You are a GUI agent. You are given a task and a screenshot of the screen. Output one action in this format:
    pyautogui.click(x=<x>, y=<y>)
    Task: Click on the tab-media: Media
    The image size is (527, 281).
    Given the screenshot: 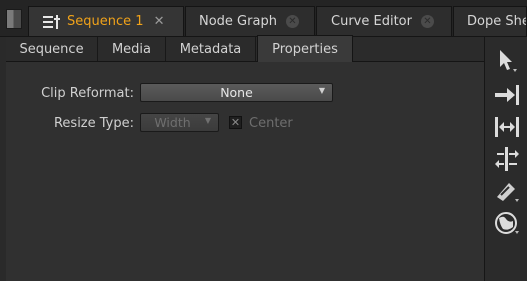 What is the action you would take?
    pyautogui.click(x=132, y=49)
    